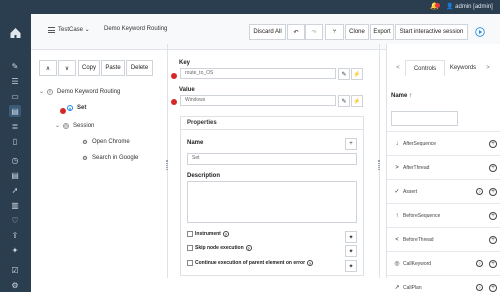 The image size is (500, 292). I want to click on tree-node-open-chrome: ⚙ Open Chrome, so click(106, 142).